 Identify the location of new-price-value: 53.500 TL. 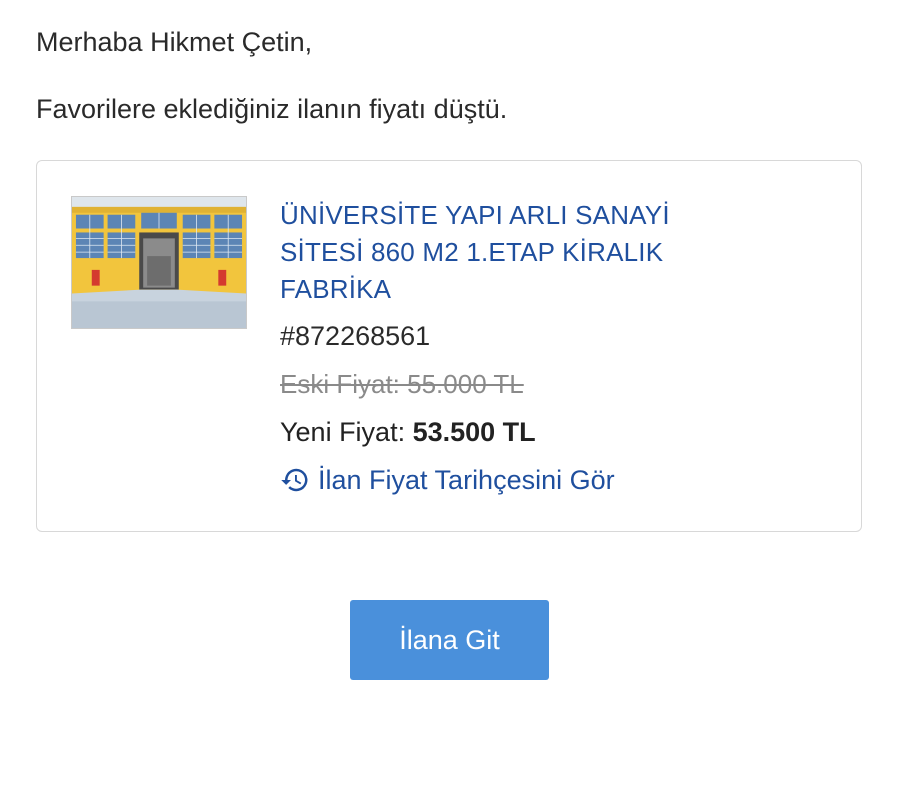
(474, 432).